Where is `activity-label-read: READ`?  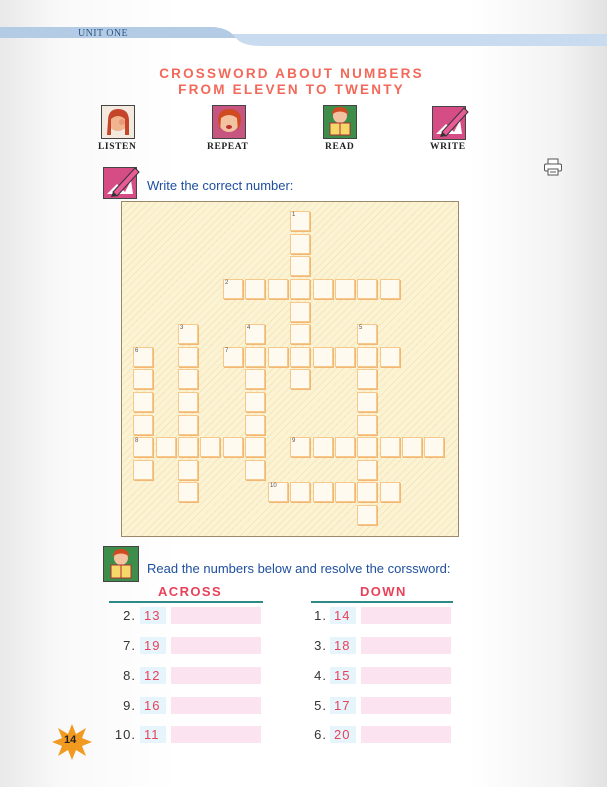
activity-label-read: READ is located at coordinates (340, 147).